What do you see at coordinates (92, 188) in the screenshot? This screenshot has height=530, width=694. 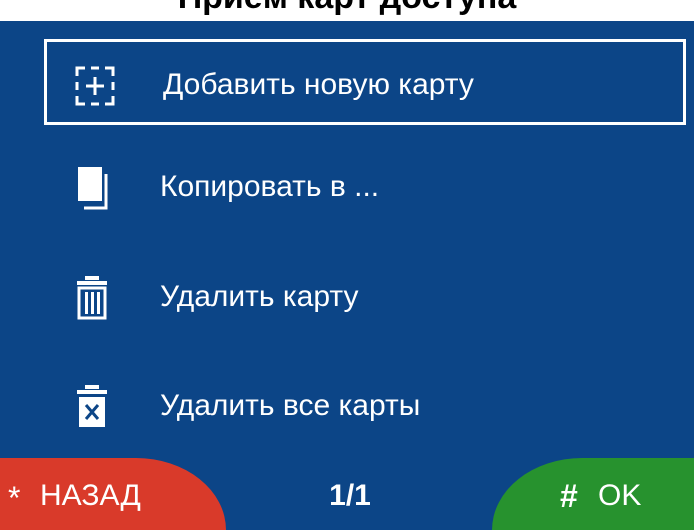 I see `copy-icon` at bounding box center [92, 188].